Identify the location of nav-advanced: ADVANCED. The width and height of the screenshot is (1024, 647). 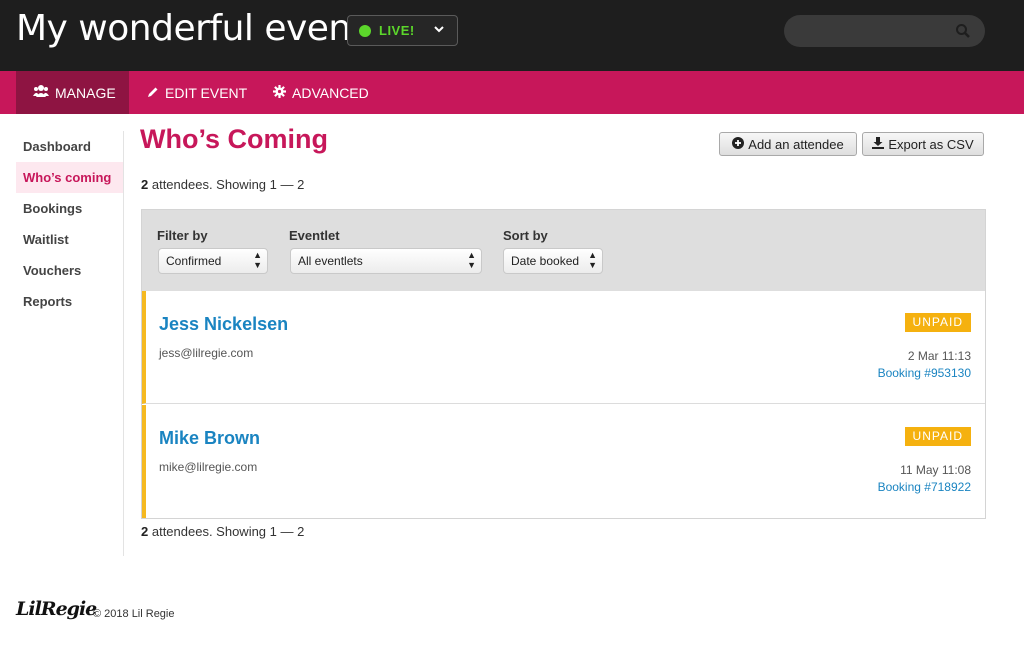
(321, 92).